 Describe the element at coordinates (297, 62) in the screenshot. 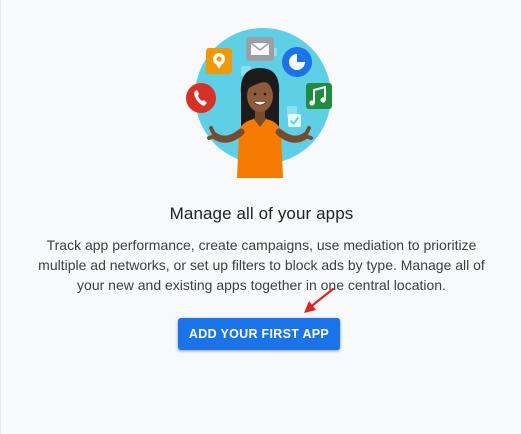

I see `pie-chart-icon` at that location.